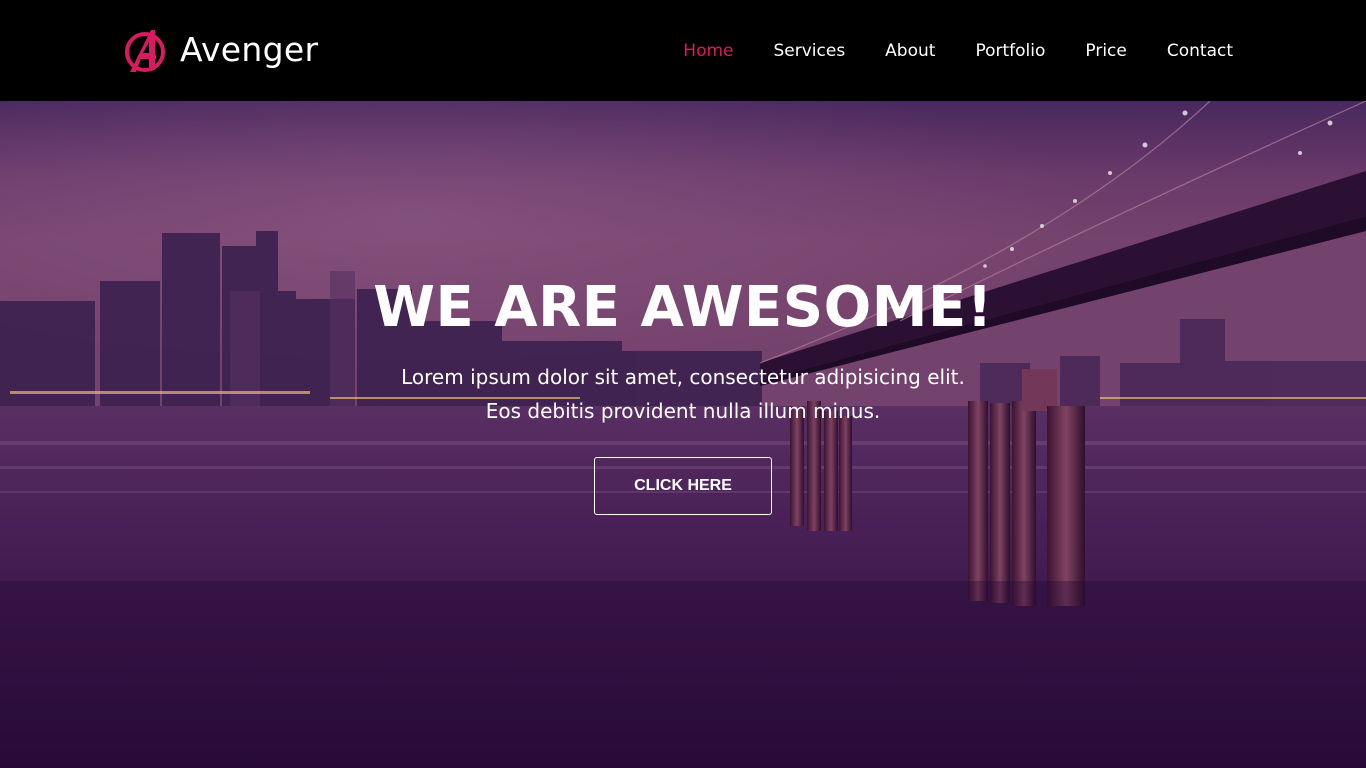  I want to click on nav-contact: Contact, so click(1200, 51).